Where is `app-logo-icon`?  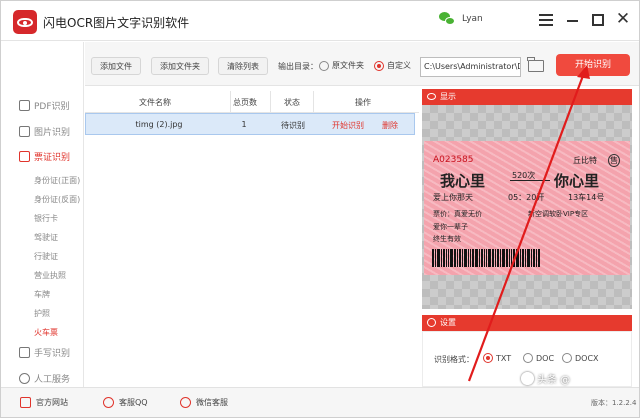
app-logo-icon is located at coordinates (25, 22).